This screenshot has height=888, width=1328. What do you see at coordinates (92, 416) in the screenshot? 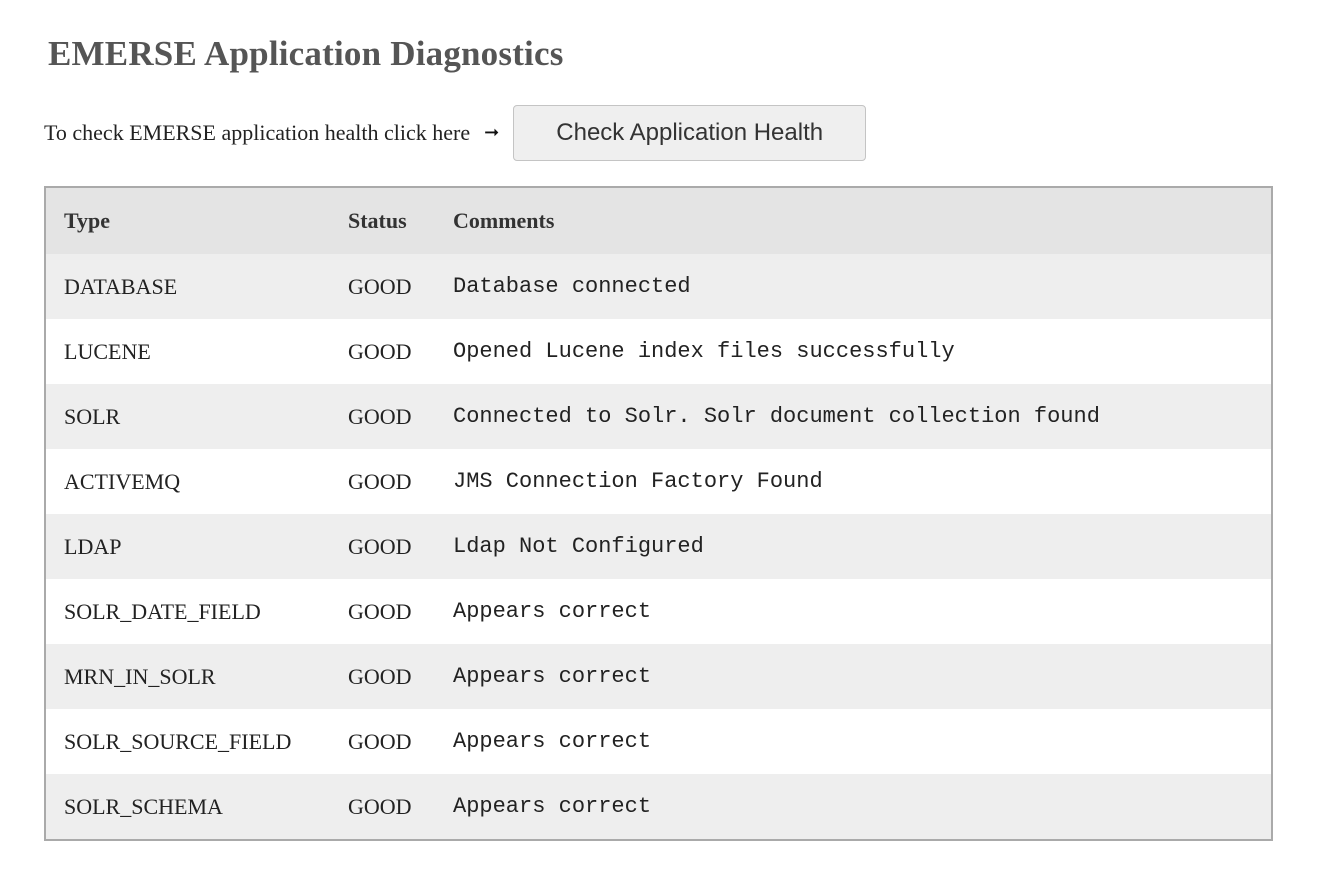
I see `type-cell: SOLR` at bounding box center [92, 416].